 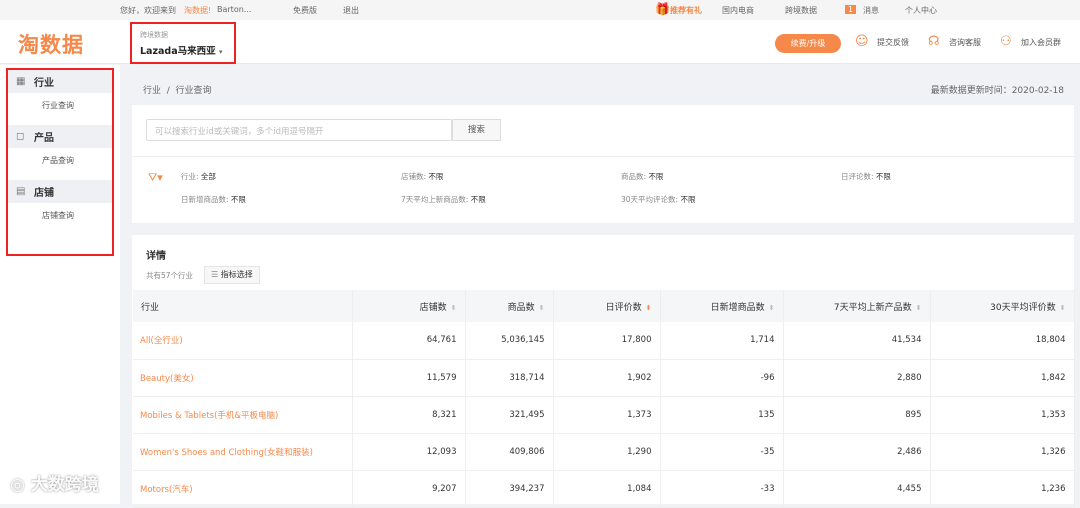 What do you see at coordinates (60, 164) in the screenshot?
I see `sidebar-item-product-query: 产品查询` at bounding box center [60, 164].